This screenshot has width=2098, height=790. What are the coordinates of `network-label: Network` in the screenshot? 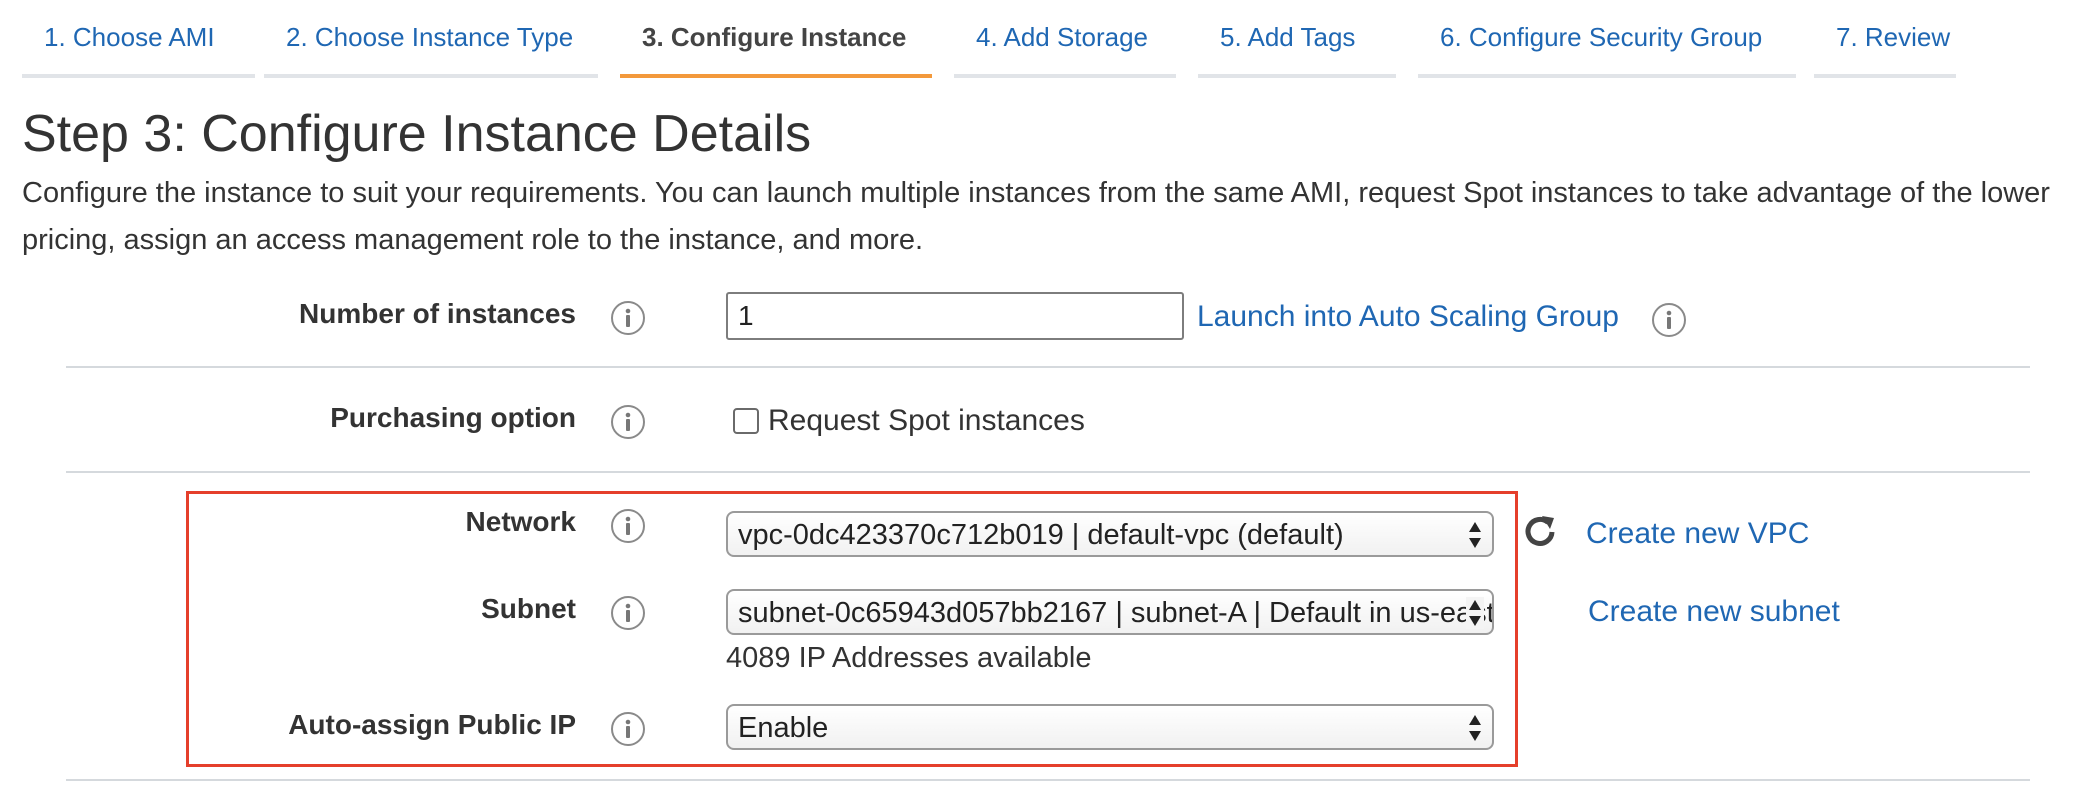 It's located at (520, 521).